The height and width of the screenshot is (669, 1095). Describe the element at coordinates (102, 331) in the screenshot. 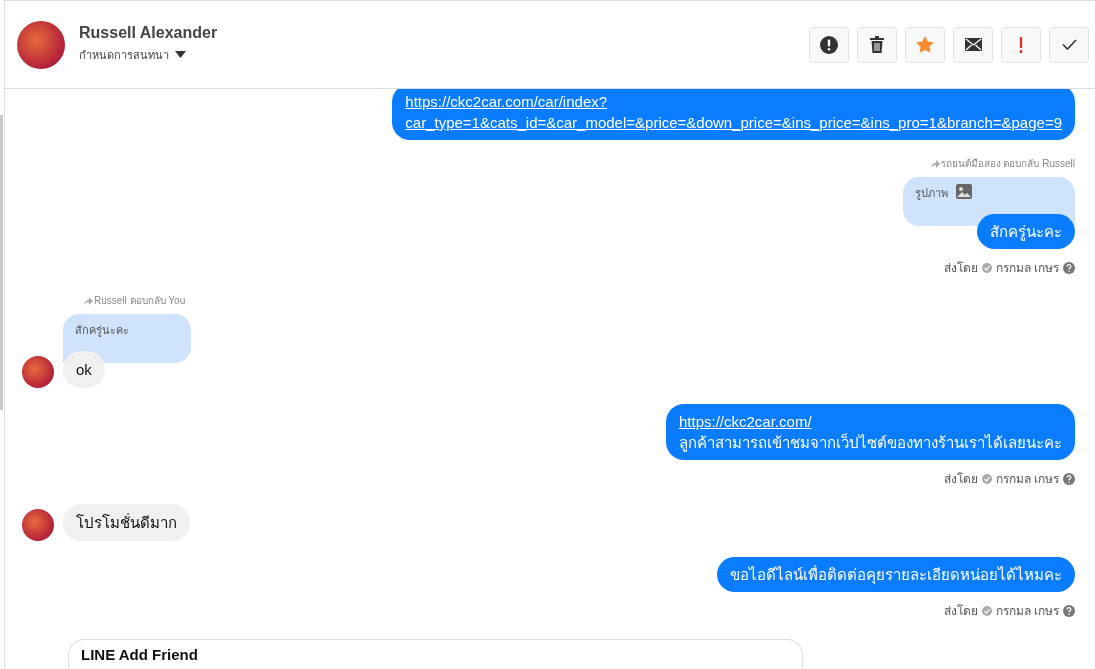

I see `quoted-text: สักครู่นะคะ` at that location.